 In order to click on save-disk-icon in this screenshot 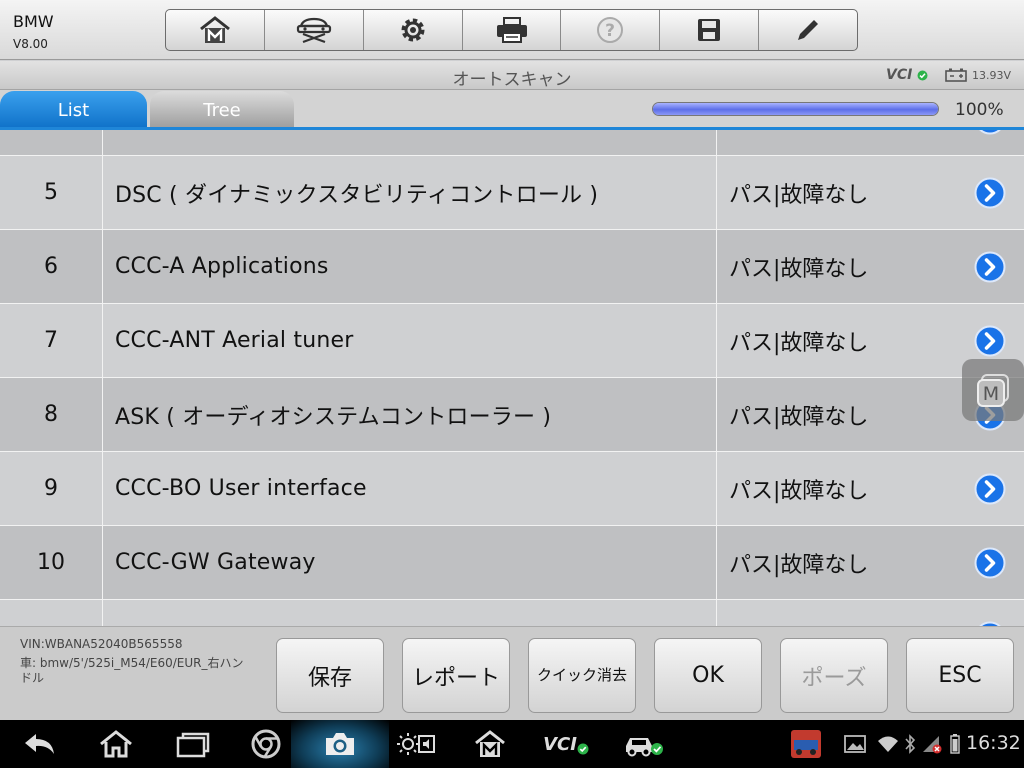, I will do `click(709, 30)`.